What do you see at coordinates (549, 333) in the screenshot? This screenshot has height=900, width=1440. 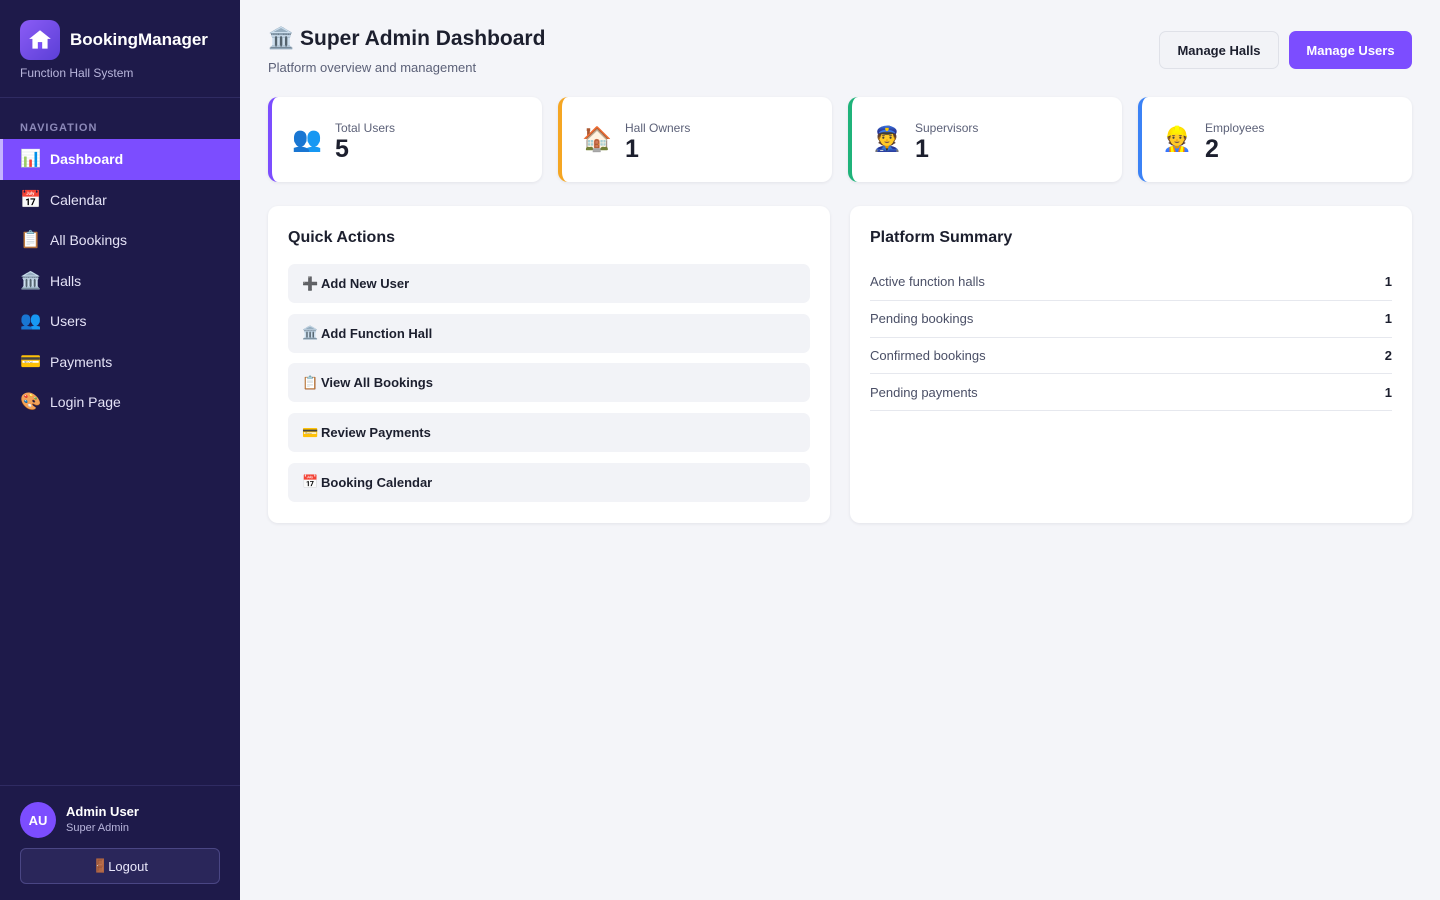 I see `add-function-hall-button: 🏛️ Add Function Hall` at bounding box center [549, 333].